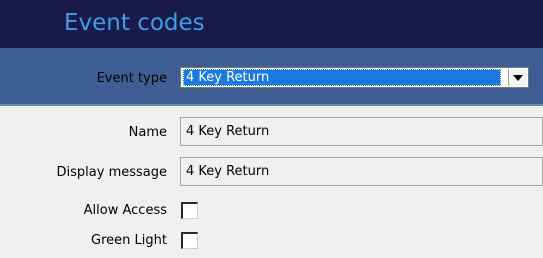 This screenshot has width=543, height=258. What do you see at coordinates (361, 171) in the screenshot?
I see `display-message-field: 4 Key Return` at bounding box center [361, 171].